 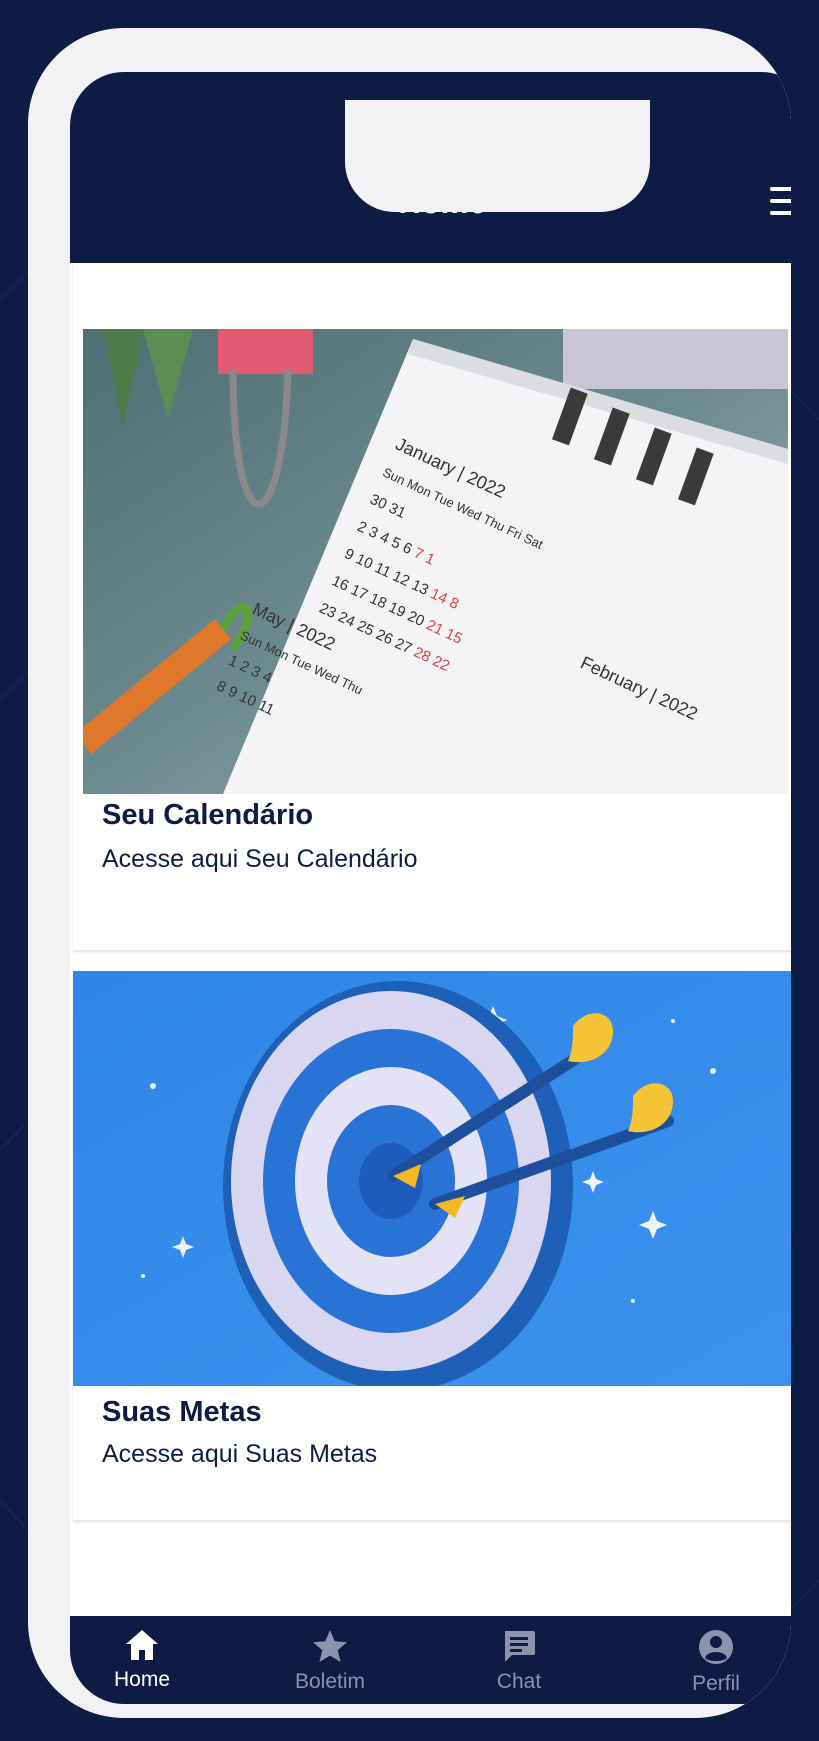 I want to click on hamburger-menu-icon, so click(x=780, y=201).